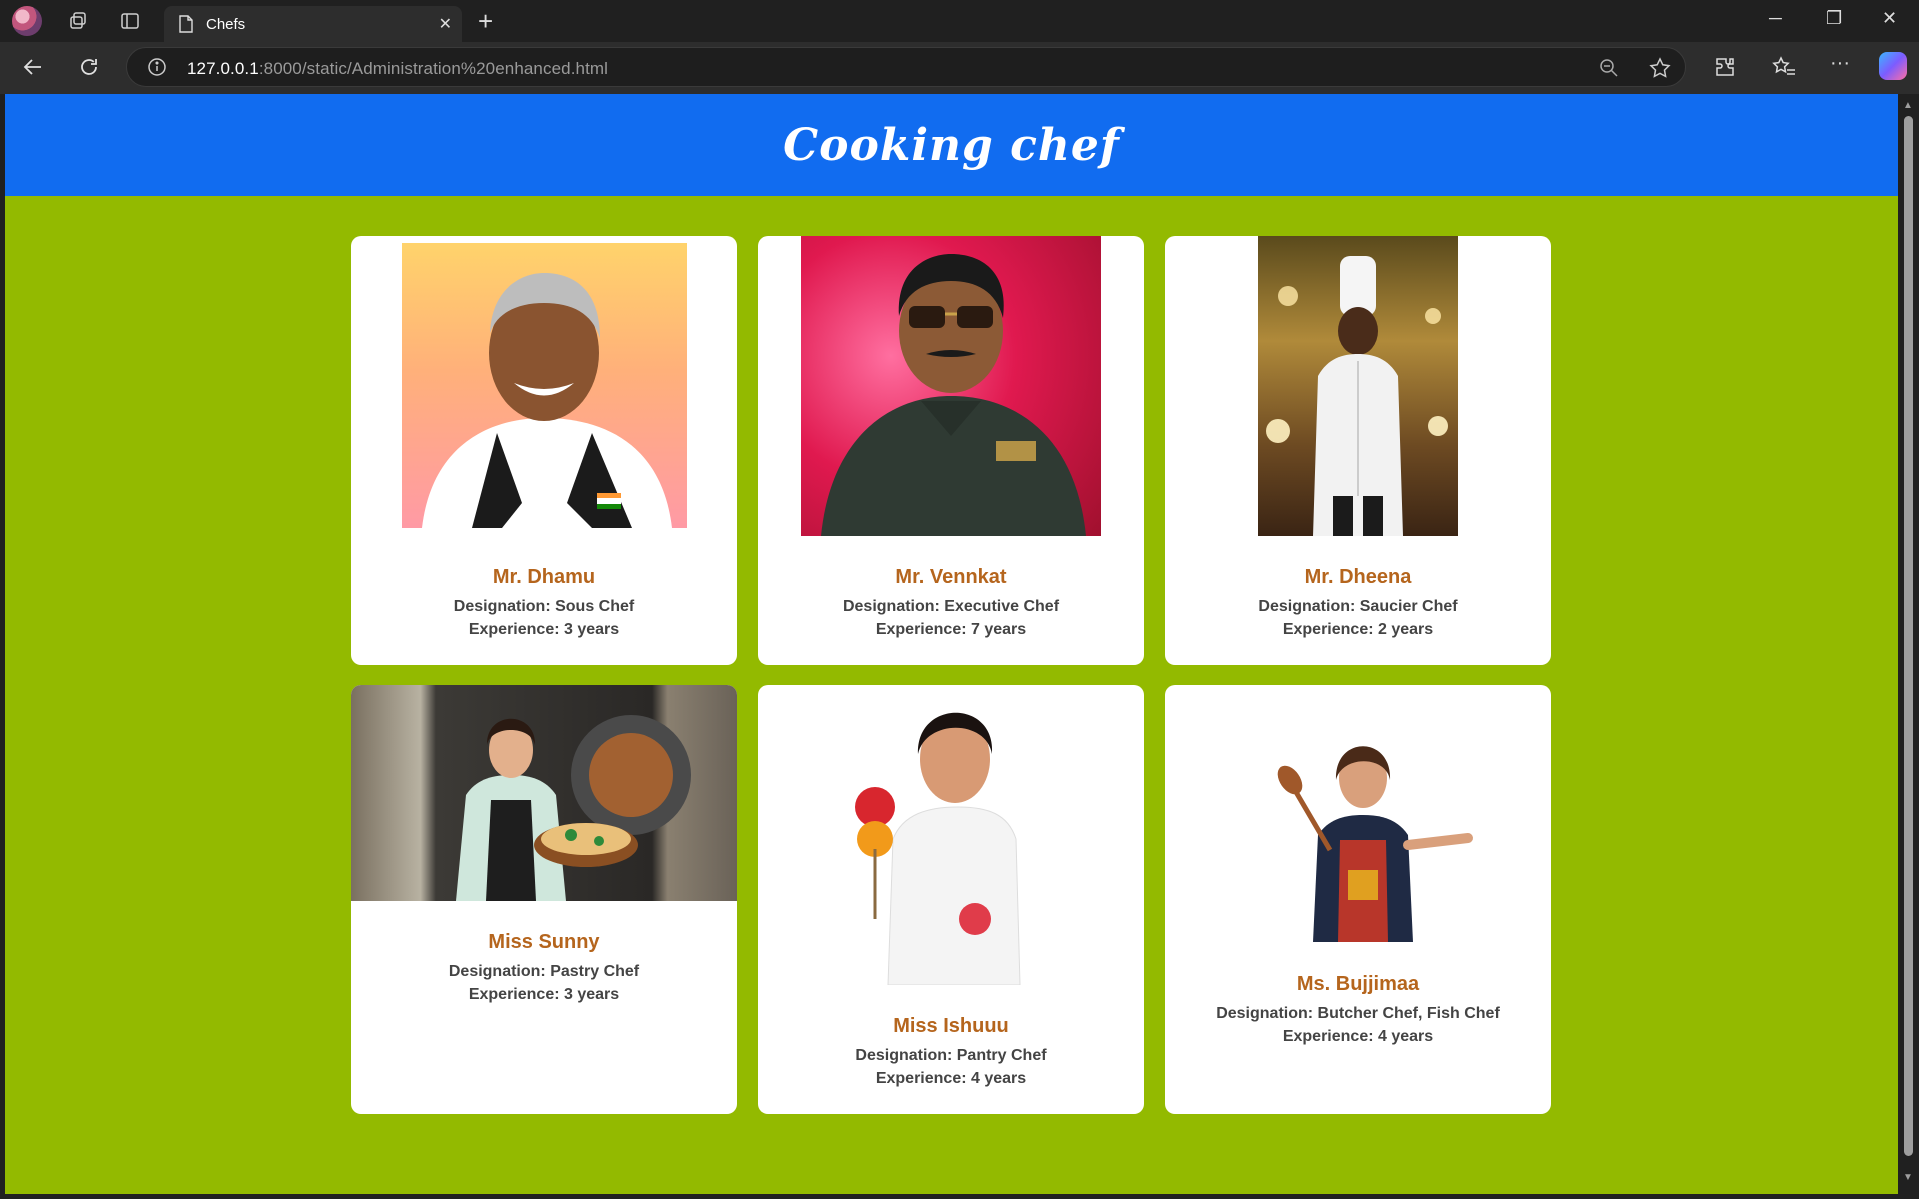 Image resolution: width=1919 pixels, height=1199 pixels. Describe the element at coordinates (33, 69) in the screenshot. I see `back-icon` at that location.